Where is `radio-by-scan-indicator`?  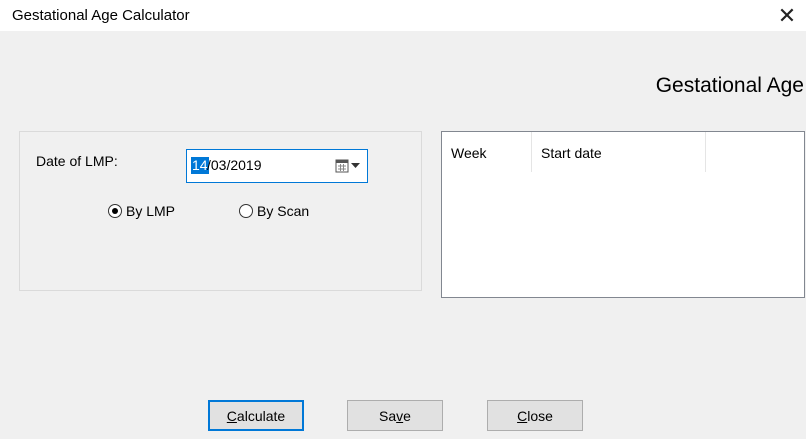 radio-by-scan-indicator is located at coordinates (246, 211).